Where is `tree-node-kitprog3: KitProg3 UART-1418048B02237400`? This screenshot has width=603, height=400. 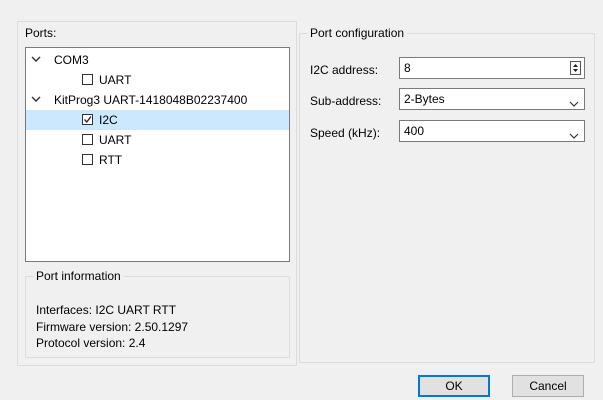
tree-node-kitprog3: KitProg3 UART-1418048B02237400 is located at coordinates (157, 100).